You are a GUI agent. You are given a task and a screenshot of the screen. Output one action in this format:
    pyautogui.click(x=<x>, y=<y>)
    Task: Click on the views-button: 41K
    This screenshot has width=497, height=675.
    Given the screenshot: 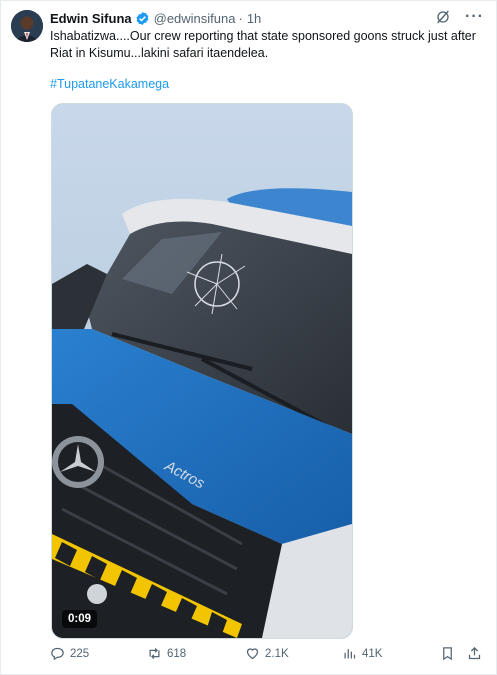 What is the action you would take?
    pyautogui.click(x=362, y=653)
    